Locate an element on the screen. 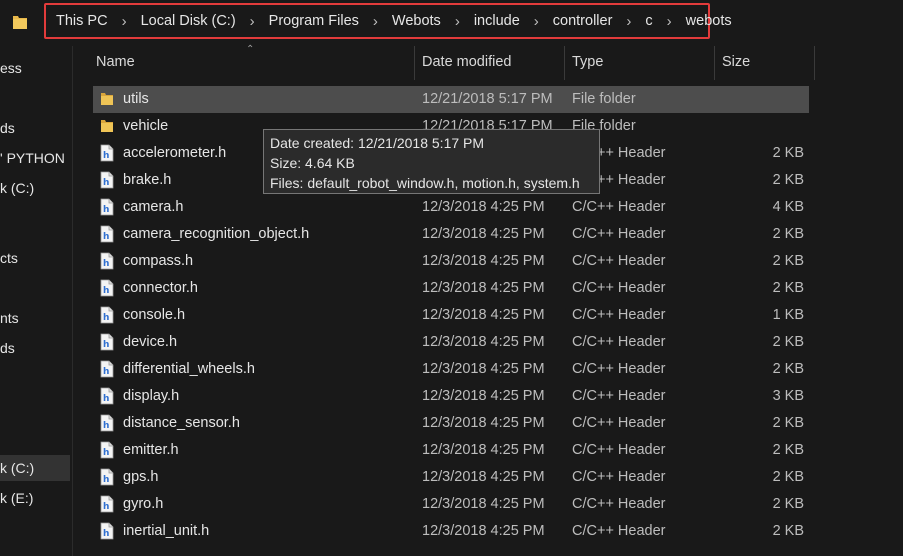 Image resolution: width=903 pixels, height=556 pixels. nav-item-label: k (E:) is located at coordinates (17, 498).